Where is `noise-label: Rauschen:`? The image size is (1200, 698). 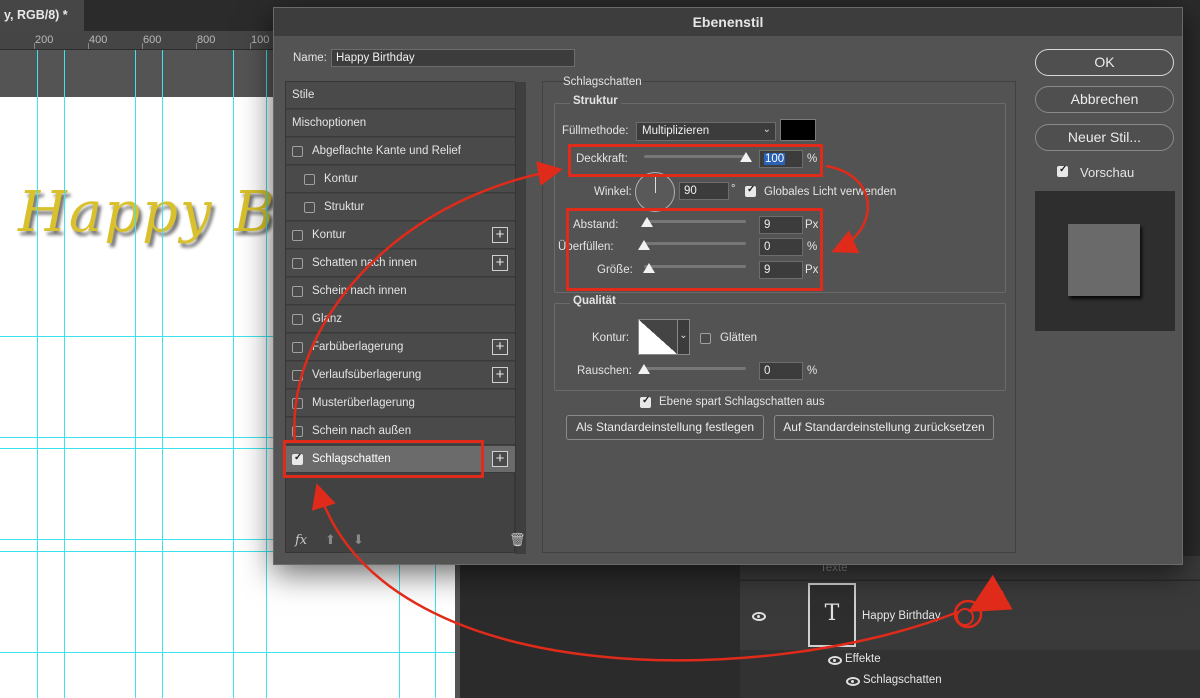
noise-label: Rauschen: is located at coordinates (604, 371).